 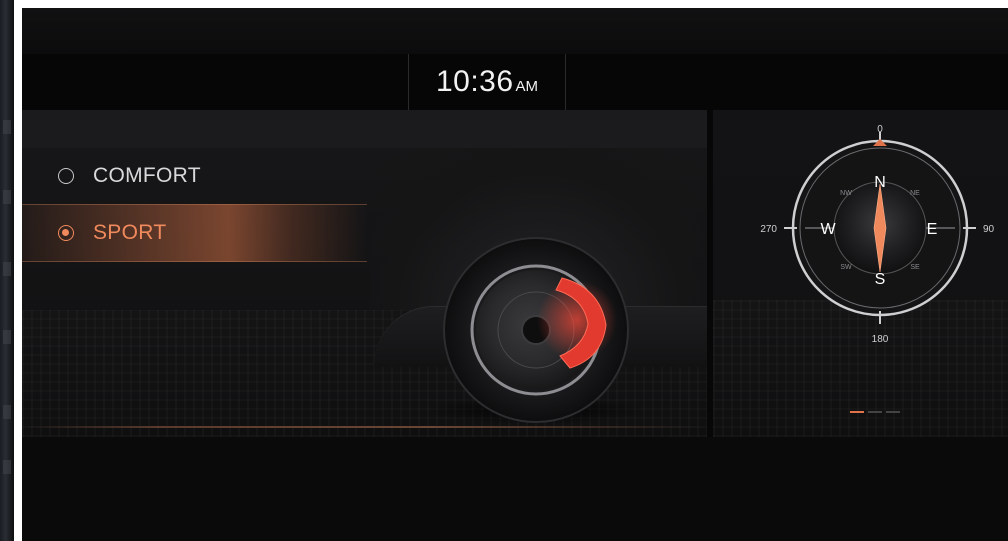 What do you see at coordinates (857, 412) in the screenshot?
I see `page-dot-active` at bounding box center [857, 412].